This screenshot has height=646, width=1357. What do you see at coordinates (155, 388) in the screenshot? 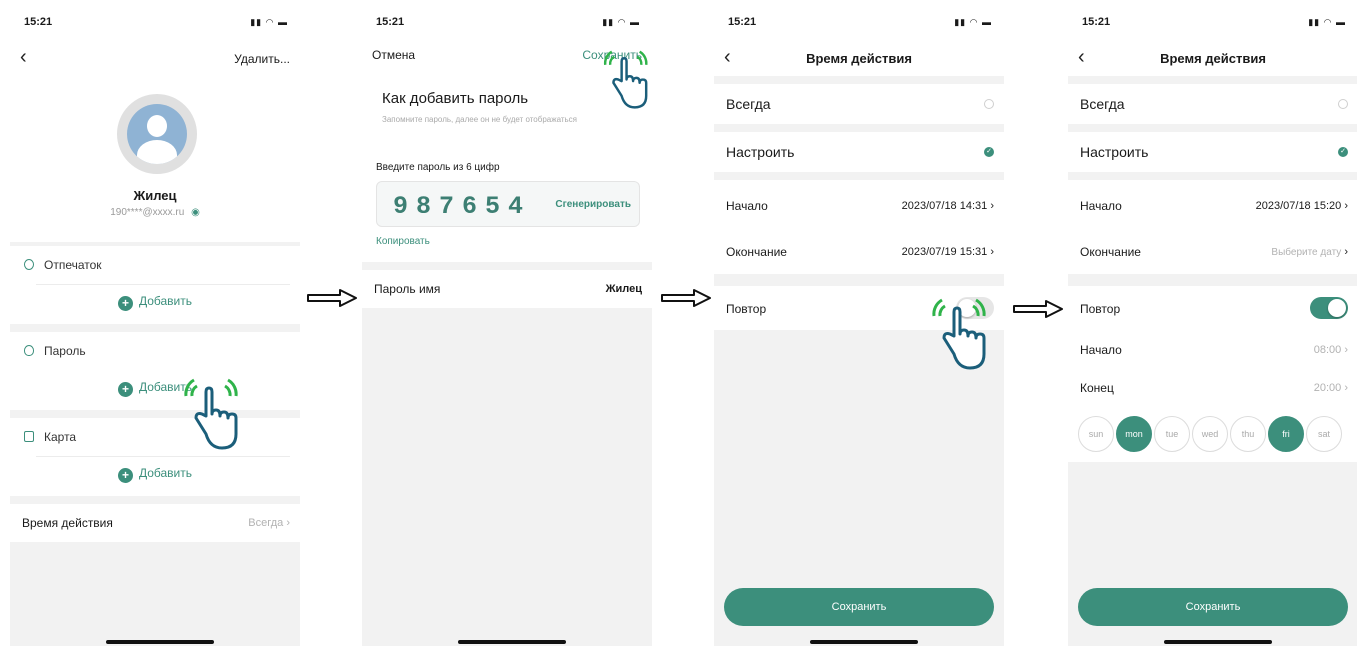
I see `add-password-button: + Добавить` at bounding box center [155, 388].